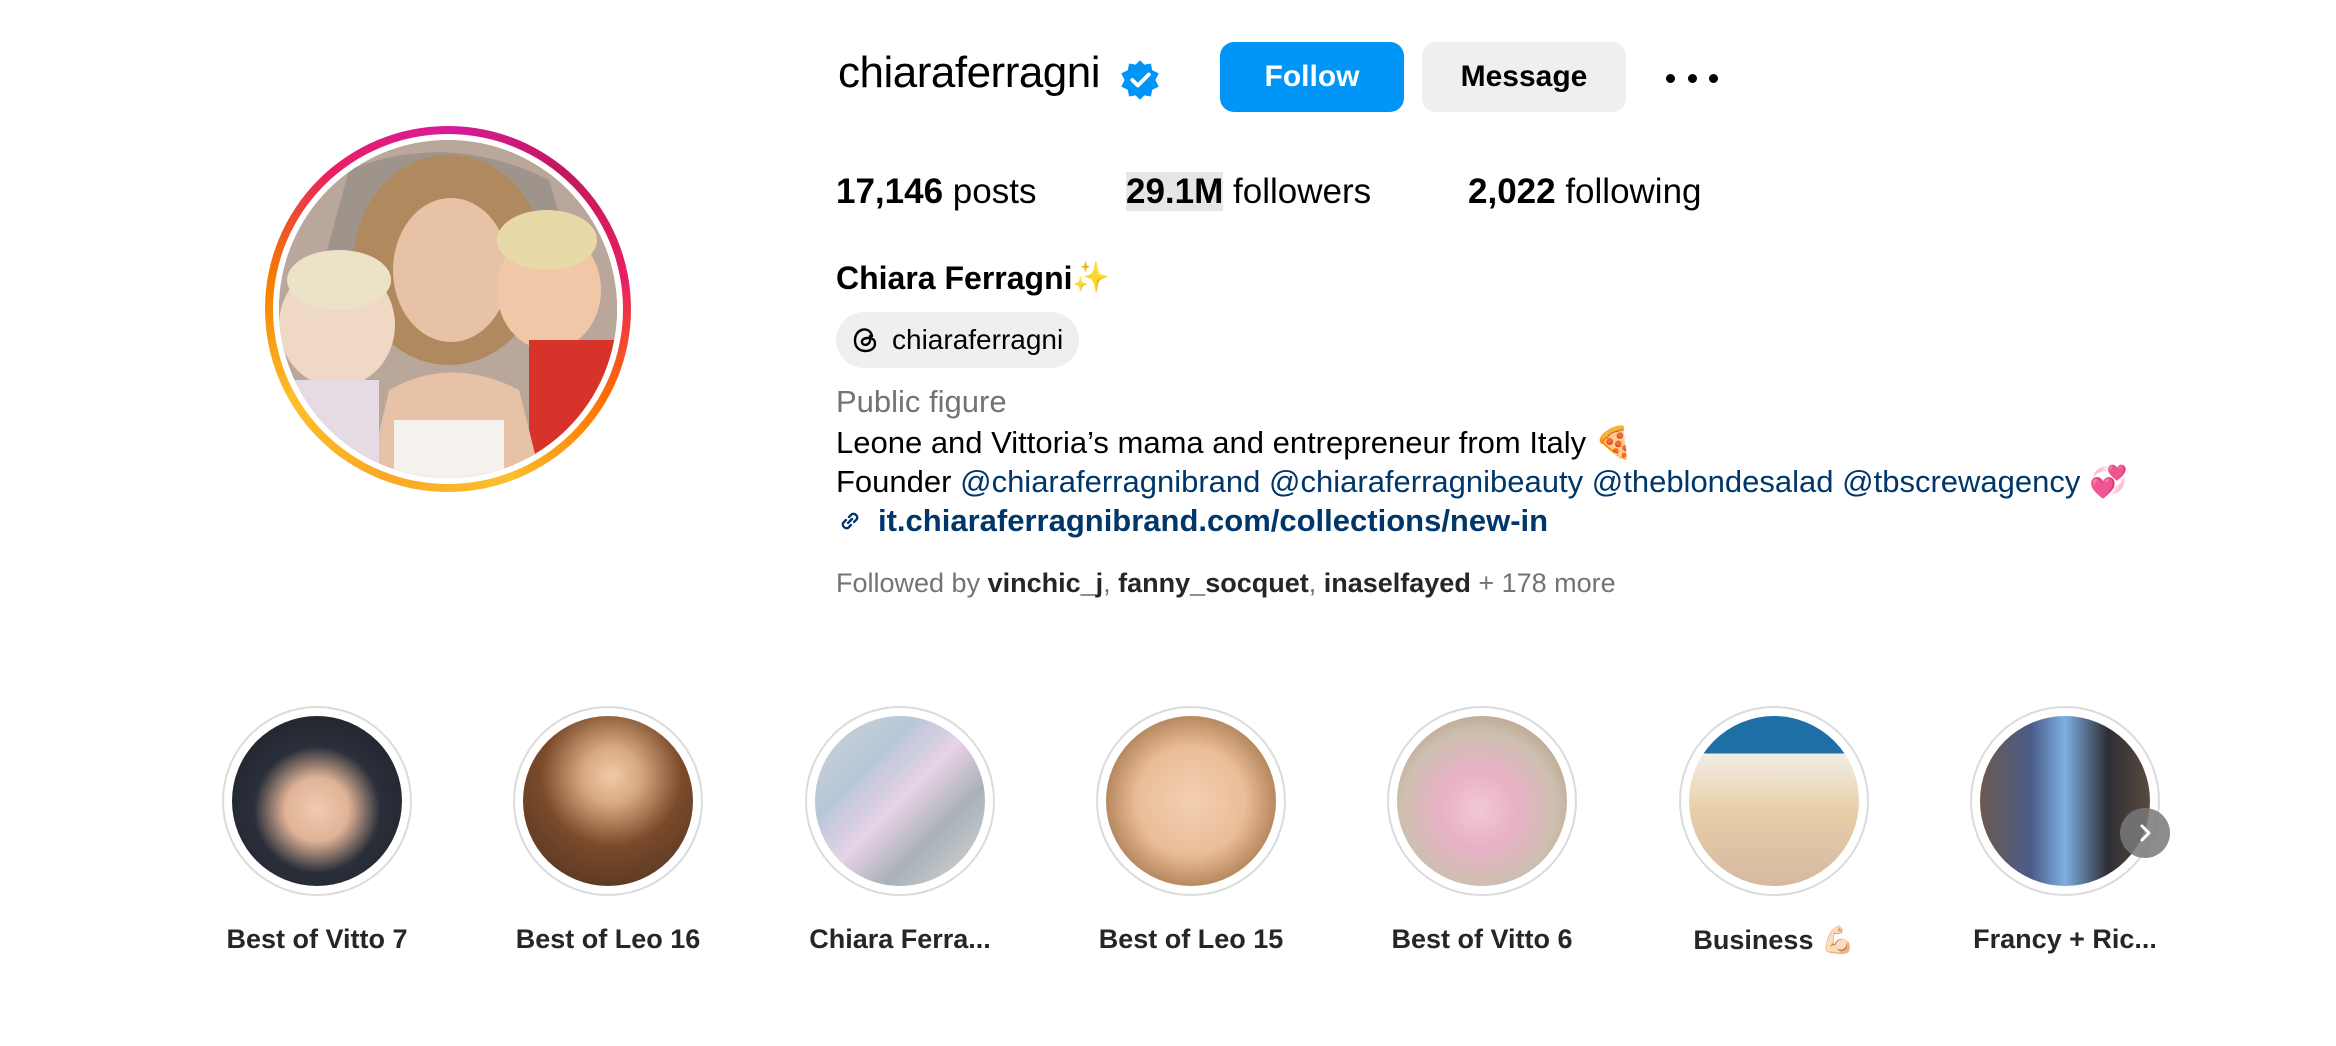  What do you see at coordinates (1524, 77) in the screenshot?
I see `message-button: Message` at bounding box center [1524, 77].